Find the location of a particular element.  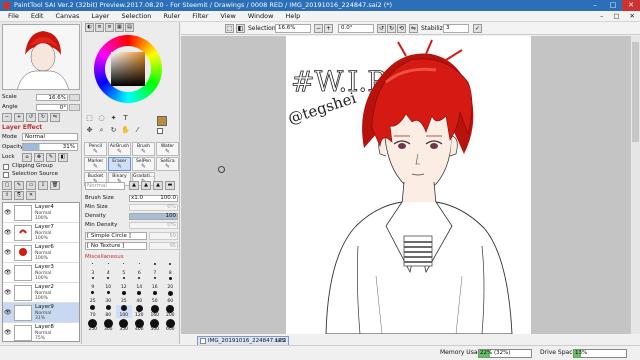

density-slider: 100 is located at coordinates (153, 216).